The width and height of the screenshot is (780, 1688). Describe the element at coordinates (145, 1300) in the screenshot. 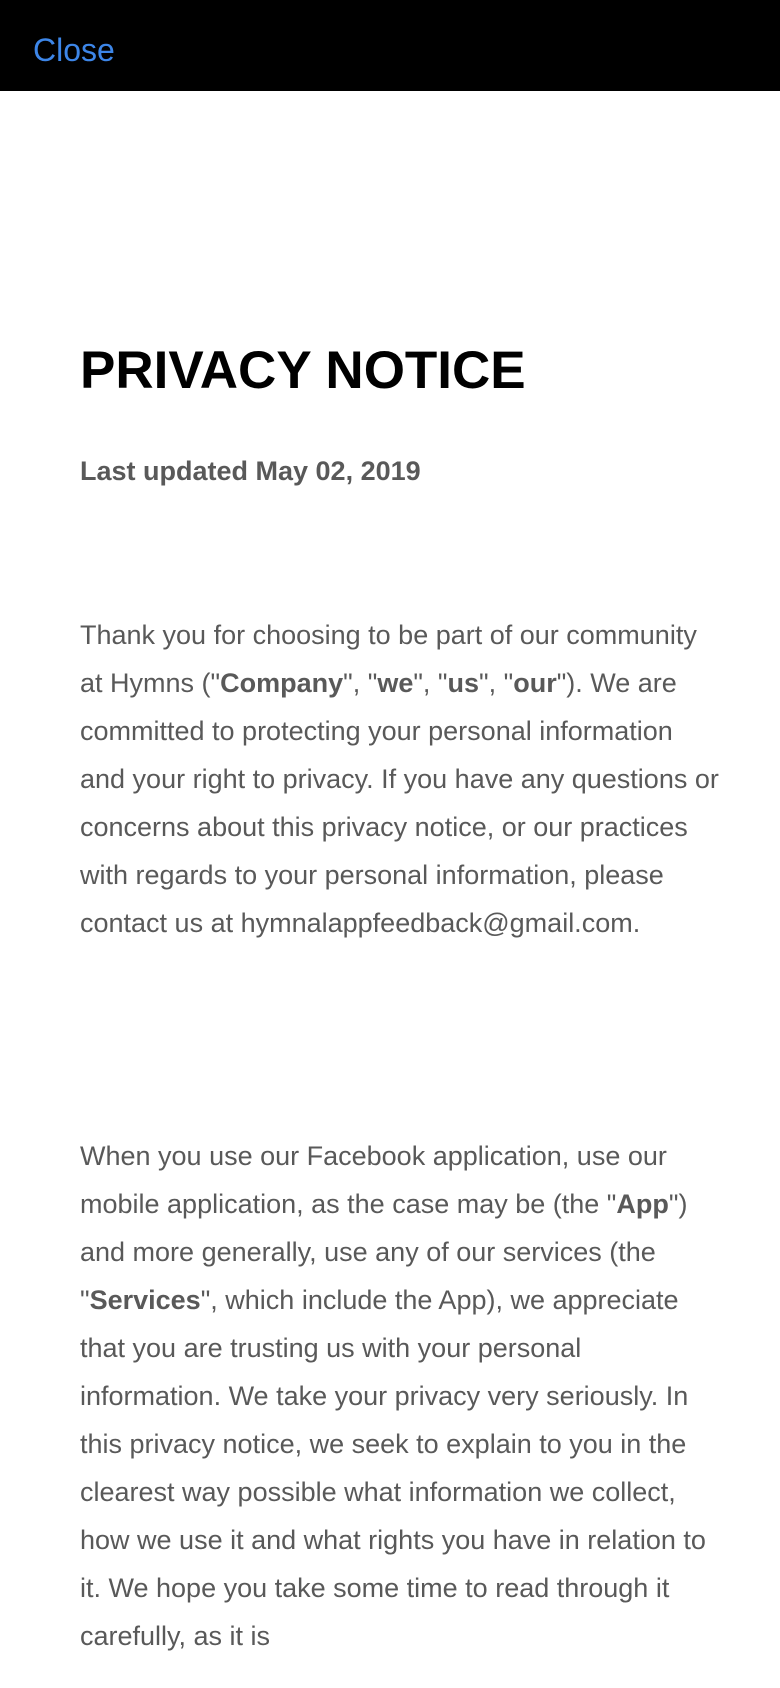

I see `bold-term-services: Services` at that location.